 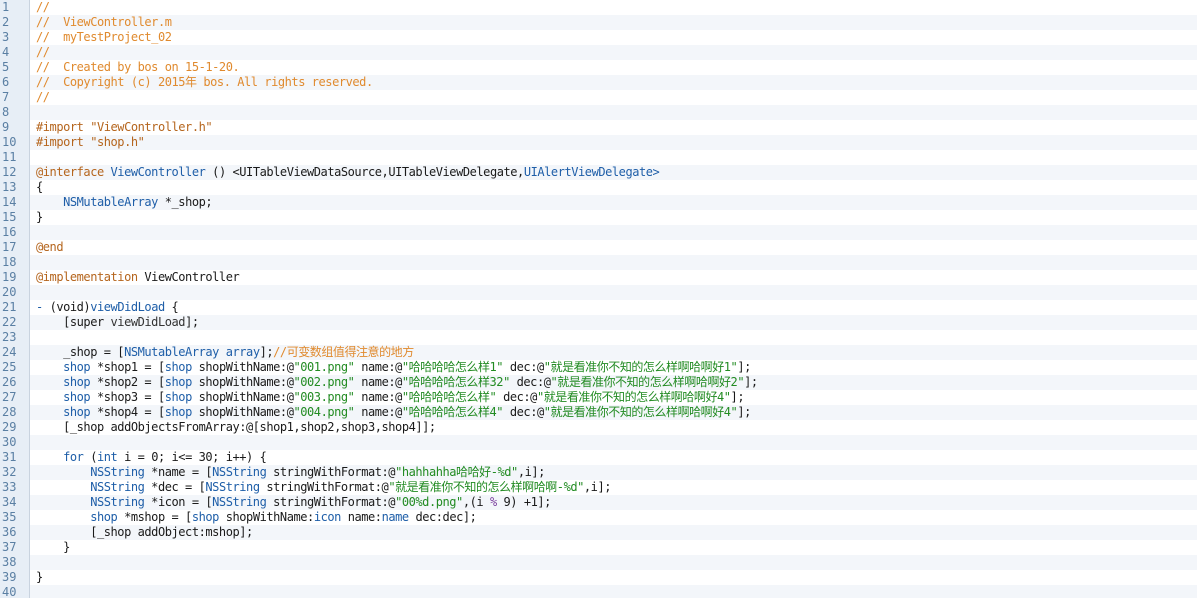 I want to click on line-number: 26, so click(x=15, y=382).